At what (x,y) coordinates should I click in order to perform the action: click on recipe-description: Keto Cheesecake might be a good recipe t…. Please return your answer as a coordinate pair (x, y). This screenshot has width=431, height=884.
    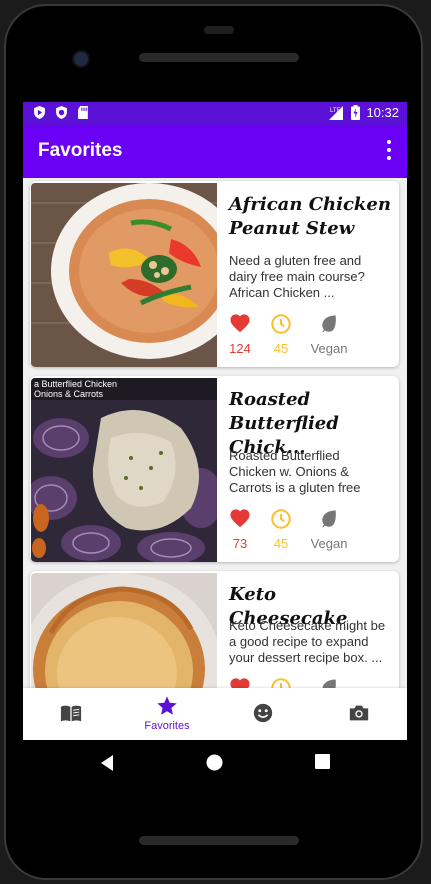
    Looking at the image, I should click on (307, 641).